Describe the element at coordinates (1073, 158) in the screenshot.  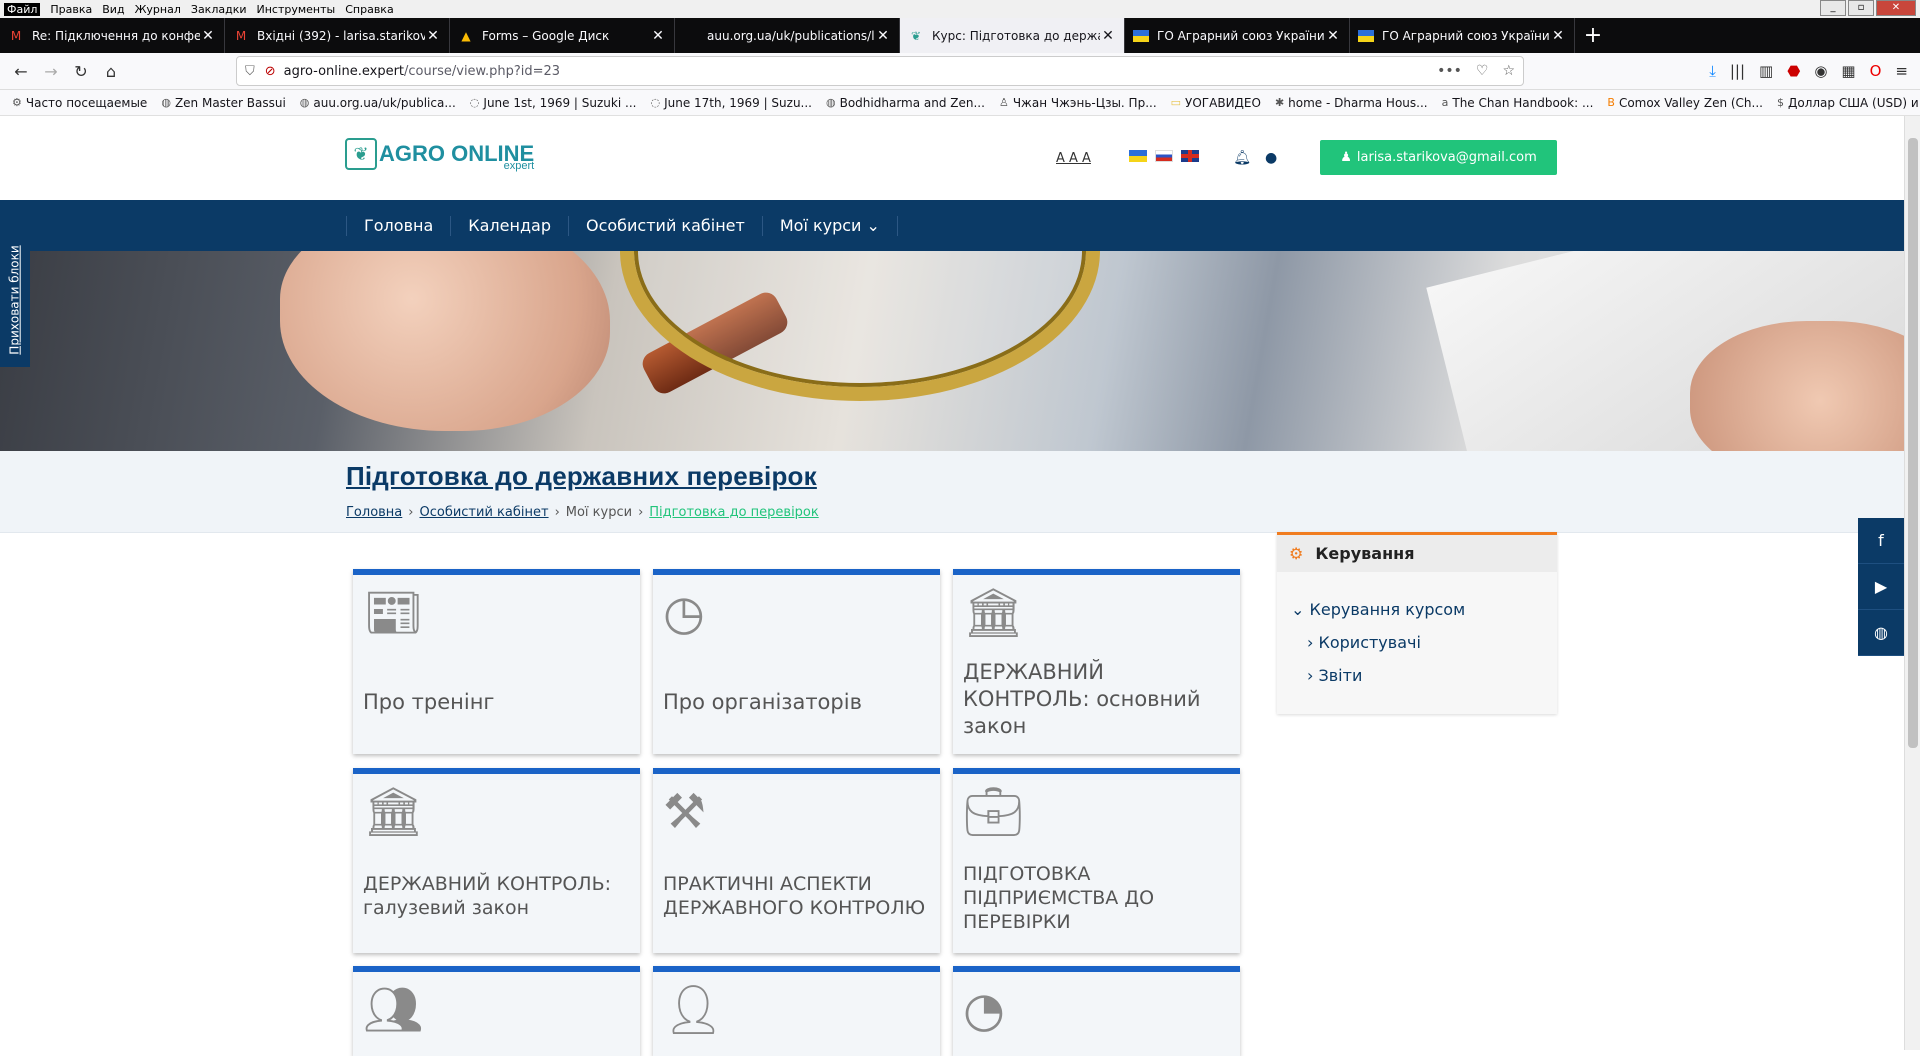
I see `font-size-switcher: A A A` at that location.